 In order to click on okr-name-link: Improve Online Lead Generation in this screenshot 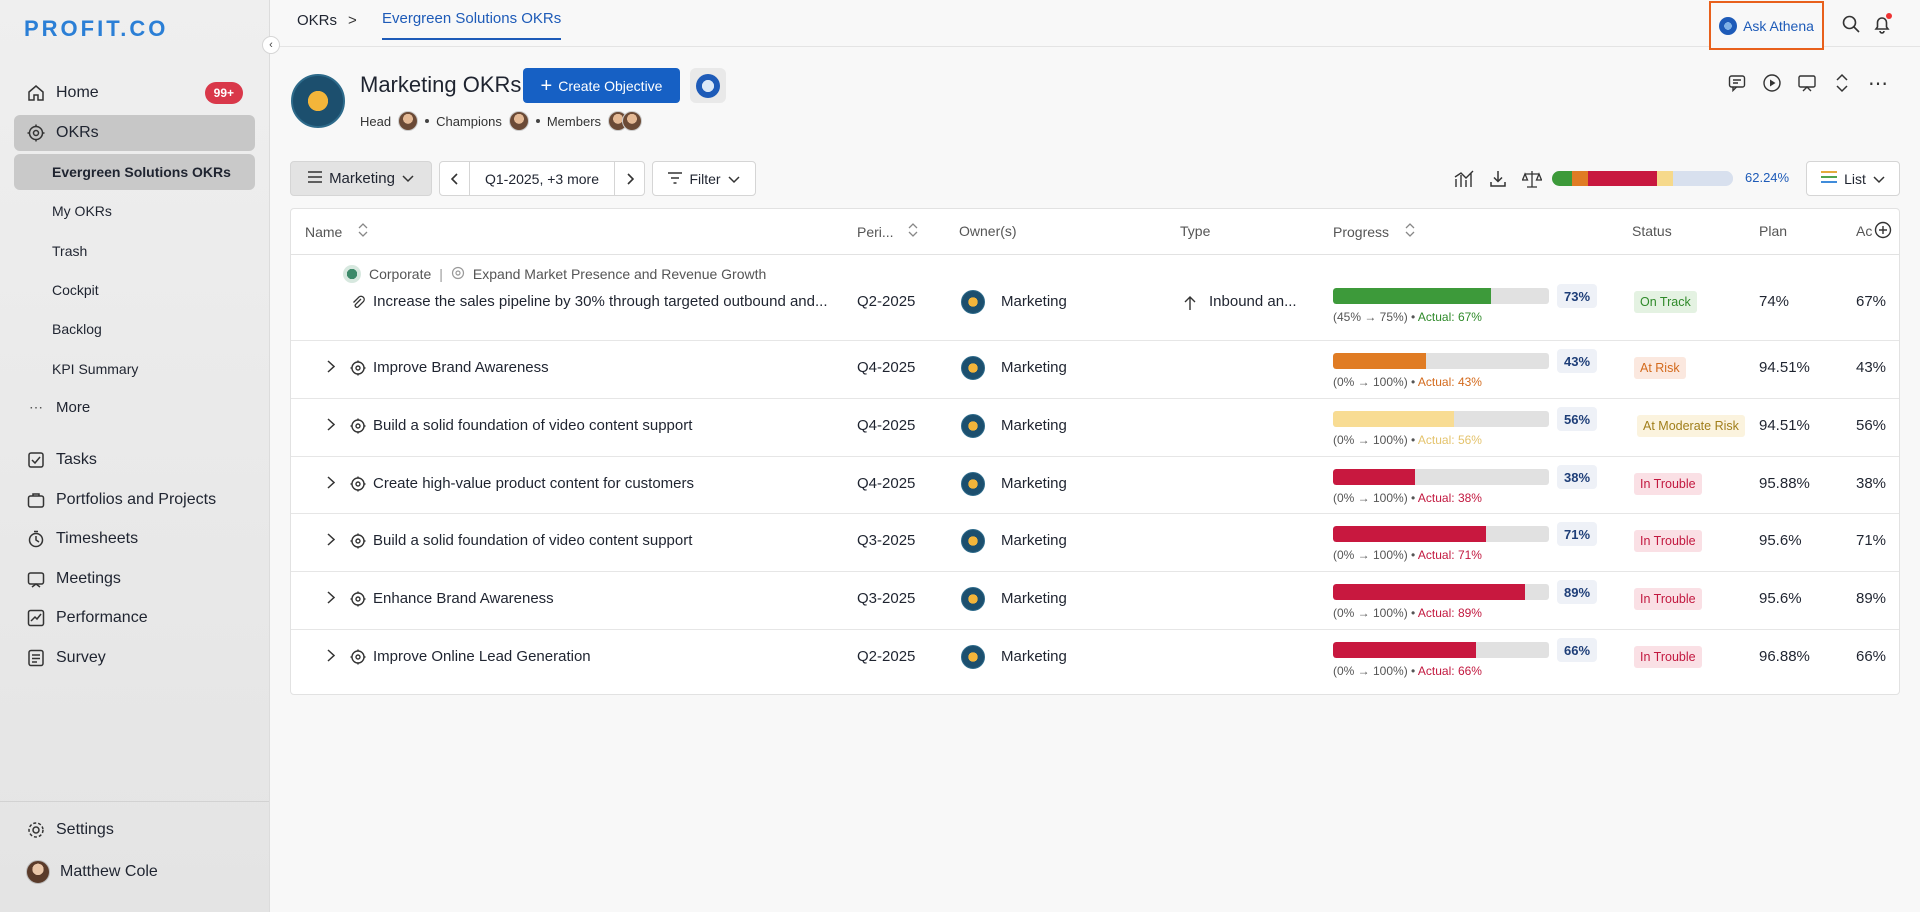, I will do `click(482, 656)`.